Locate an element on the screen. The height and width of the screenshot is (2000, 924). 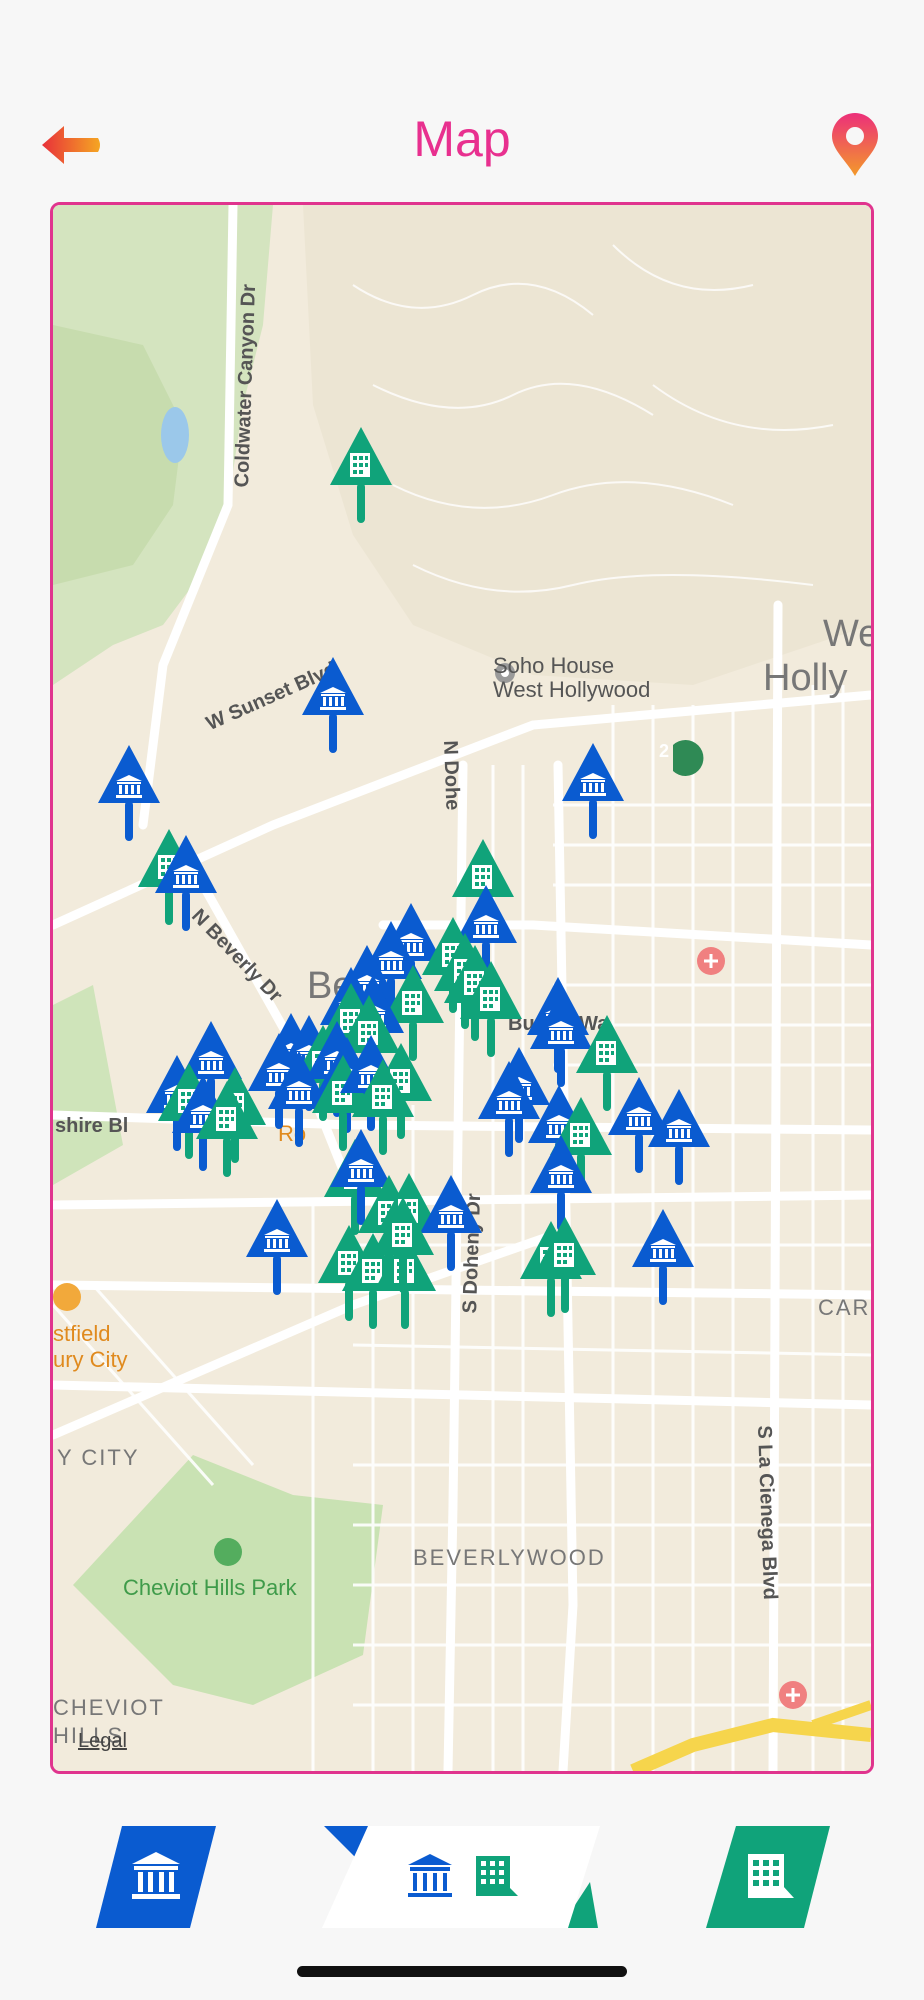
map-label-west-hollywood-2: Holly is located at coordinates (805, 678).